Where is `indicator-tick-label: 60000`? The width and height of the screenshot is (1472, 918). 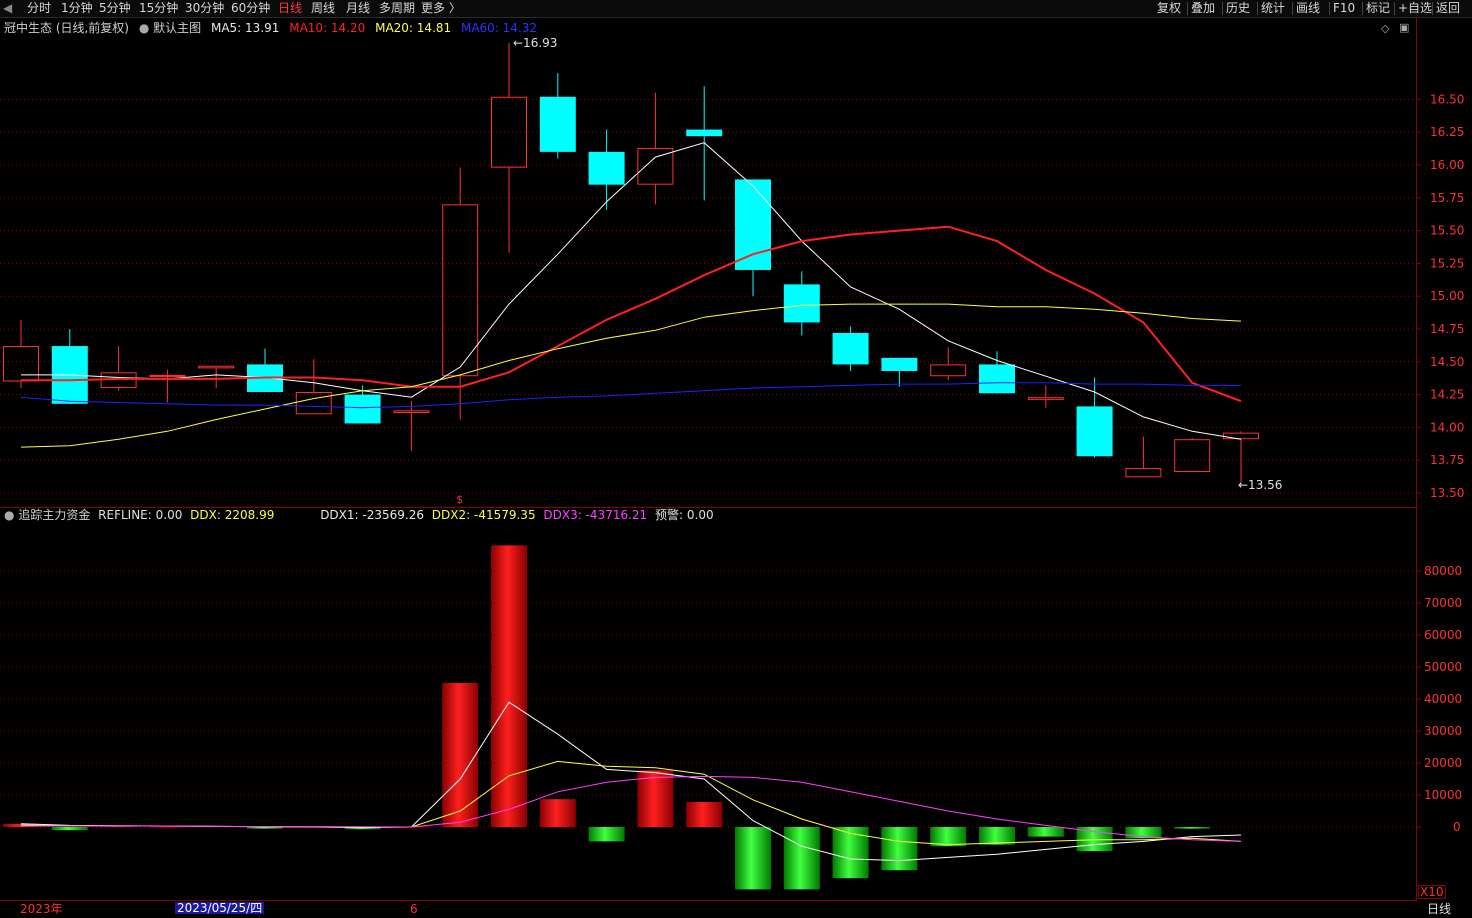
indicator-tick-label: 60000 is located at coordinates (1443, 635).